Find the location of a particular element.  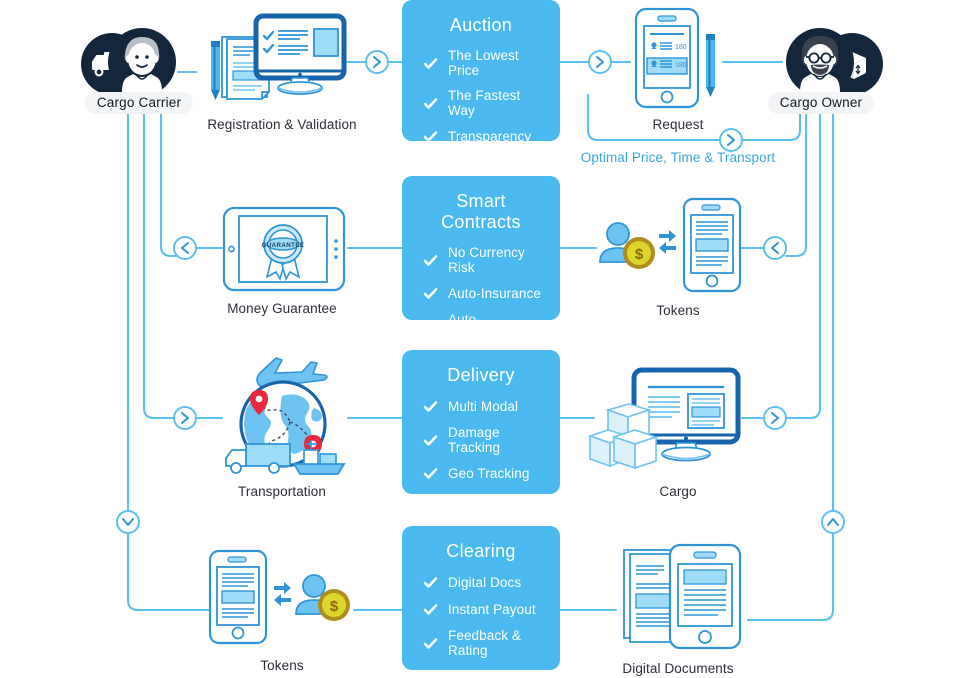

arrow-down-row4-left is located at coordinates (128, 522).